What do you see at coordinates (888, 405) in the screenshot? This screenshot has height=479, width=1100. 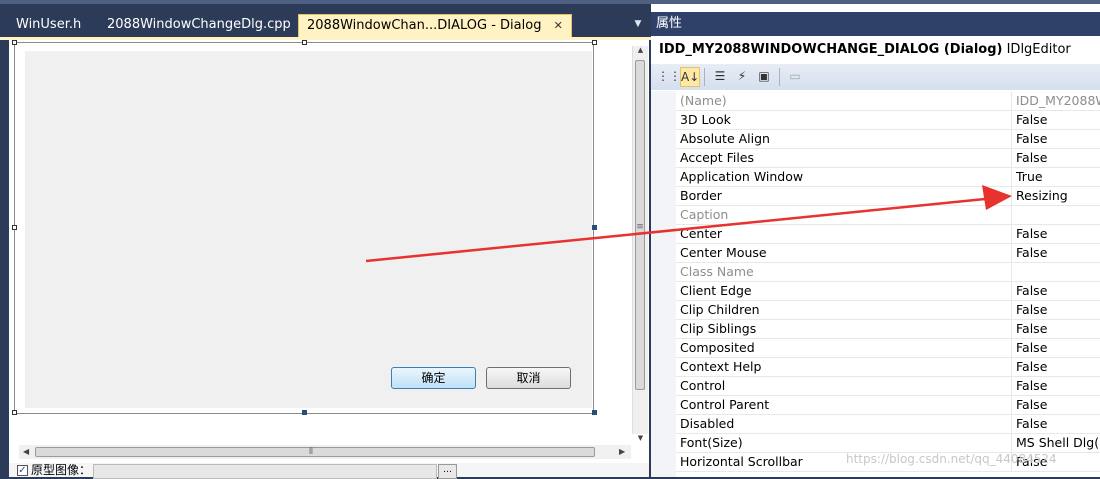 I see `property-row: Control Parent False` at bounding box center [888, 405].